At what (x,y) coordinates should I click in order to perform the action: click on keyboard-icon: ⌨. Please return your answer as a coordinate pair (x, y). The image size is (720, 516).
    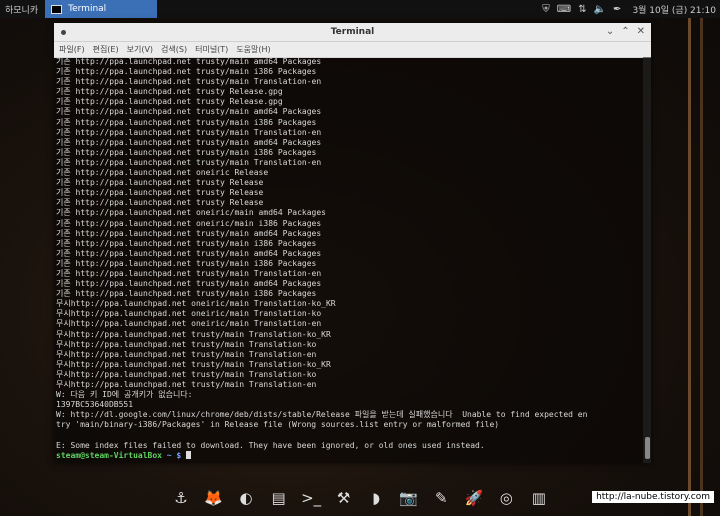
    Looking at the image, I should click on (564, 9).